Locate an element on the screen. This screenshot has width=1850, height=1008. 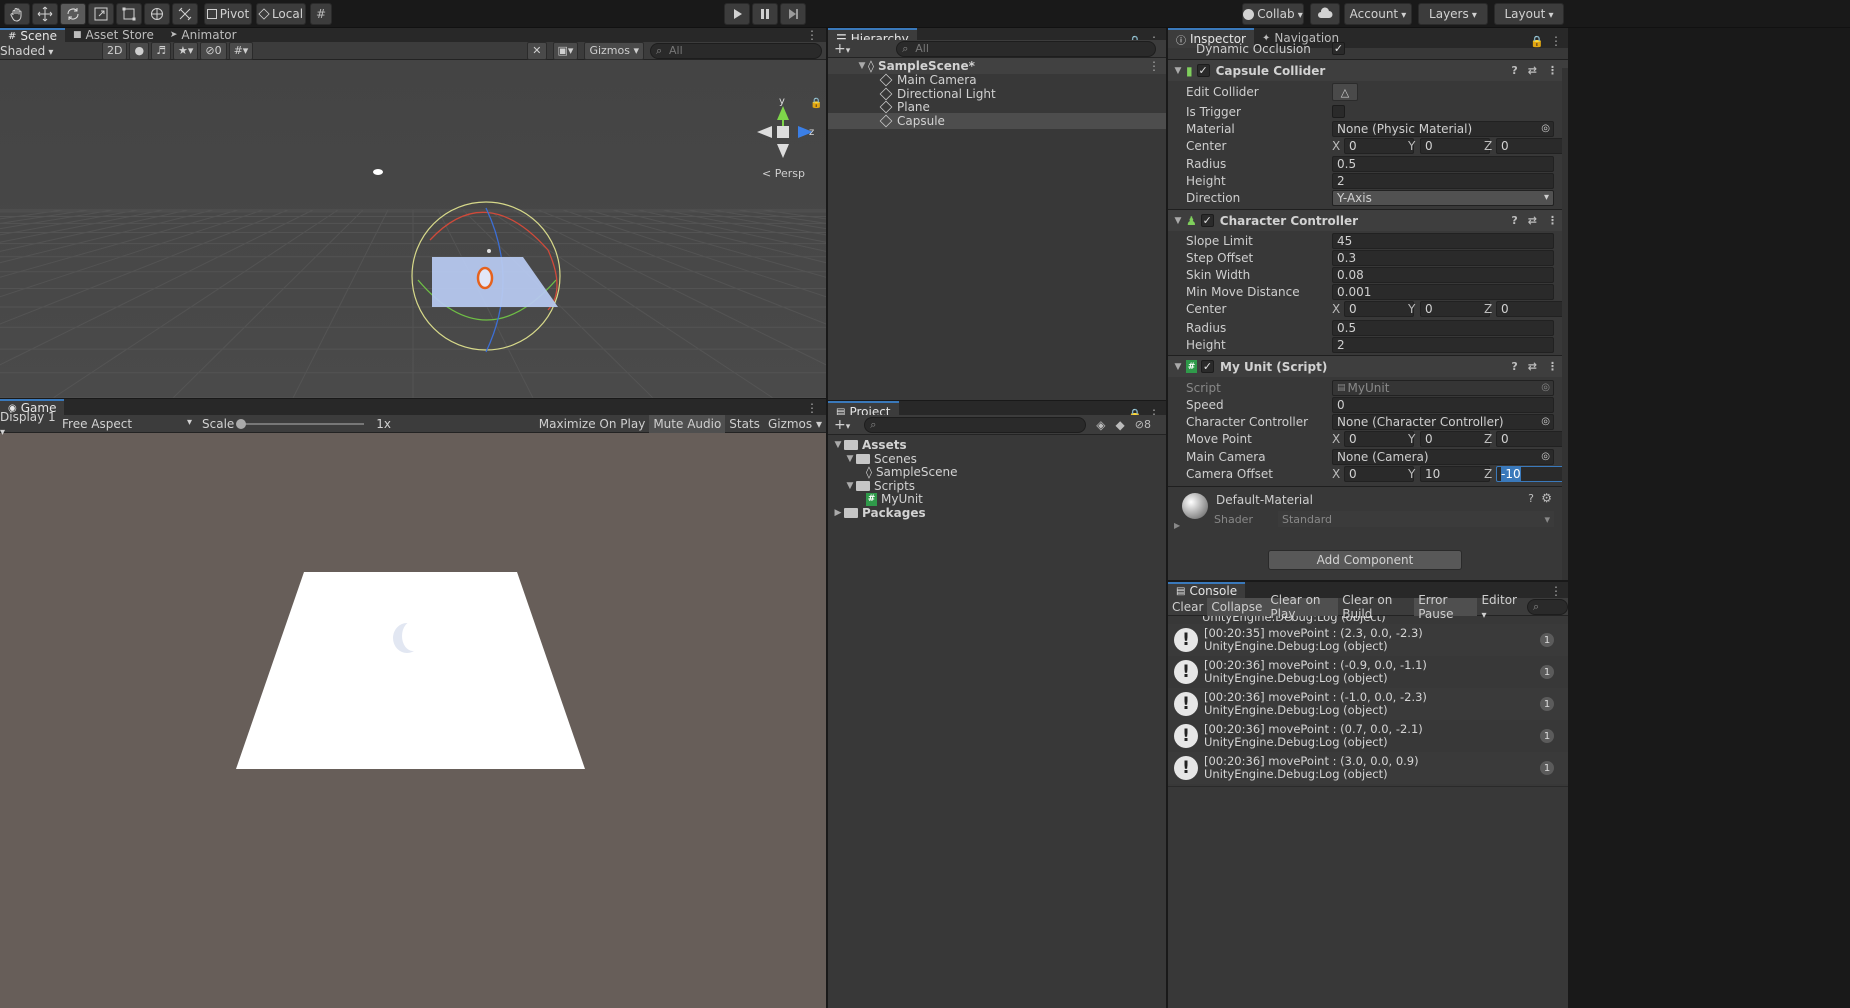
gizmos-dropdown: Gizmos ▾ is located at coordinates (614, 50).